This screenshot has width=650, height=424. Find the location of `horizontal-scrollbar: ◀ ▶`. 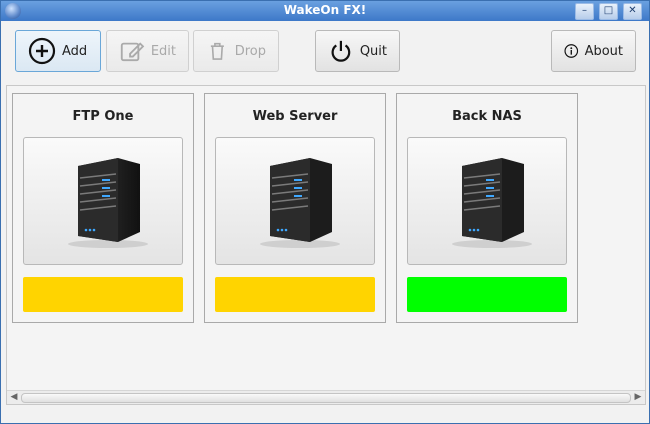

horizontal-scrollbar: ◀ ▶ is located at coordinates (326, 397).